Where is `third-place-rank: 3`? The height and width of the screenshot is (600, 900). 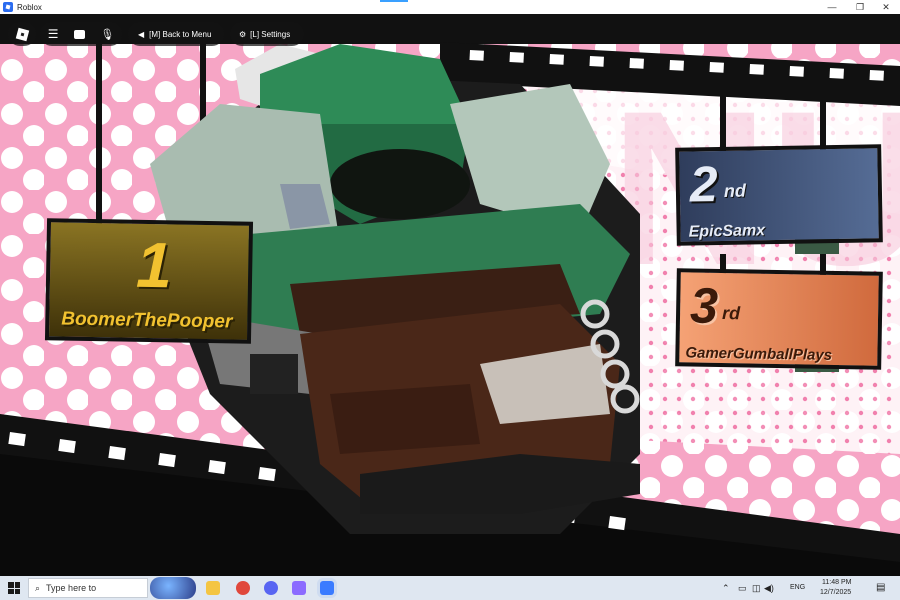 third-place-rank: 3 is located at coordinates (704, 305).